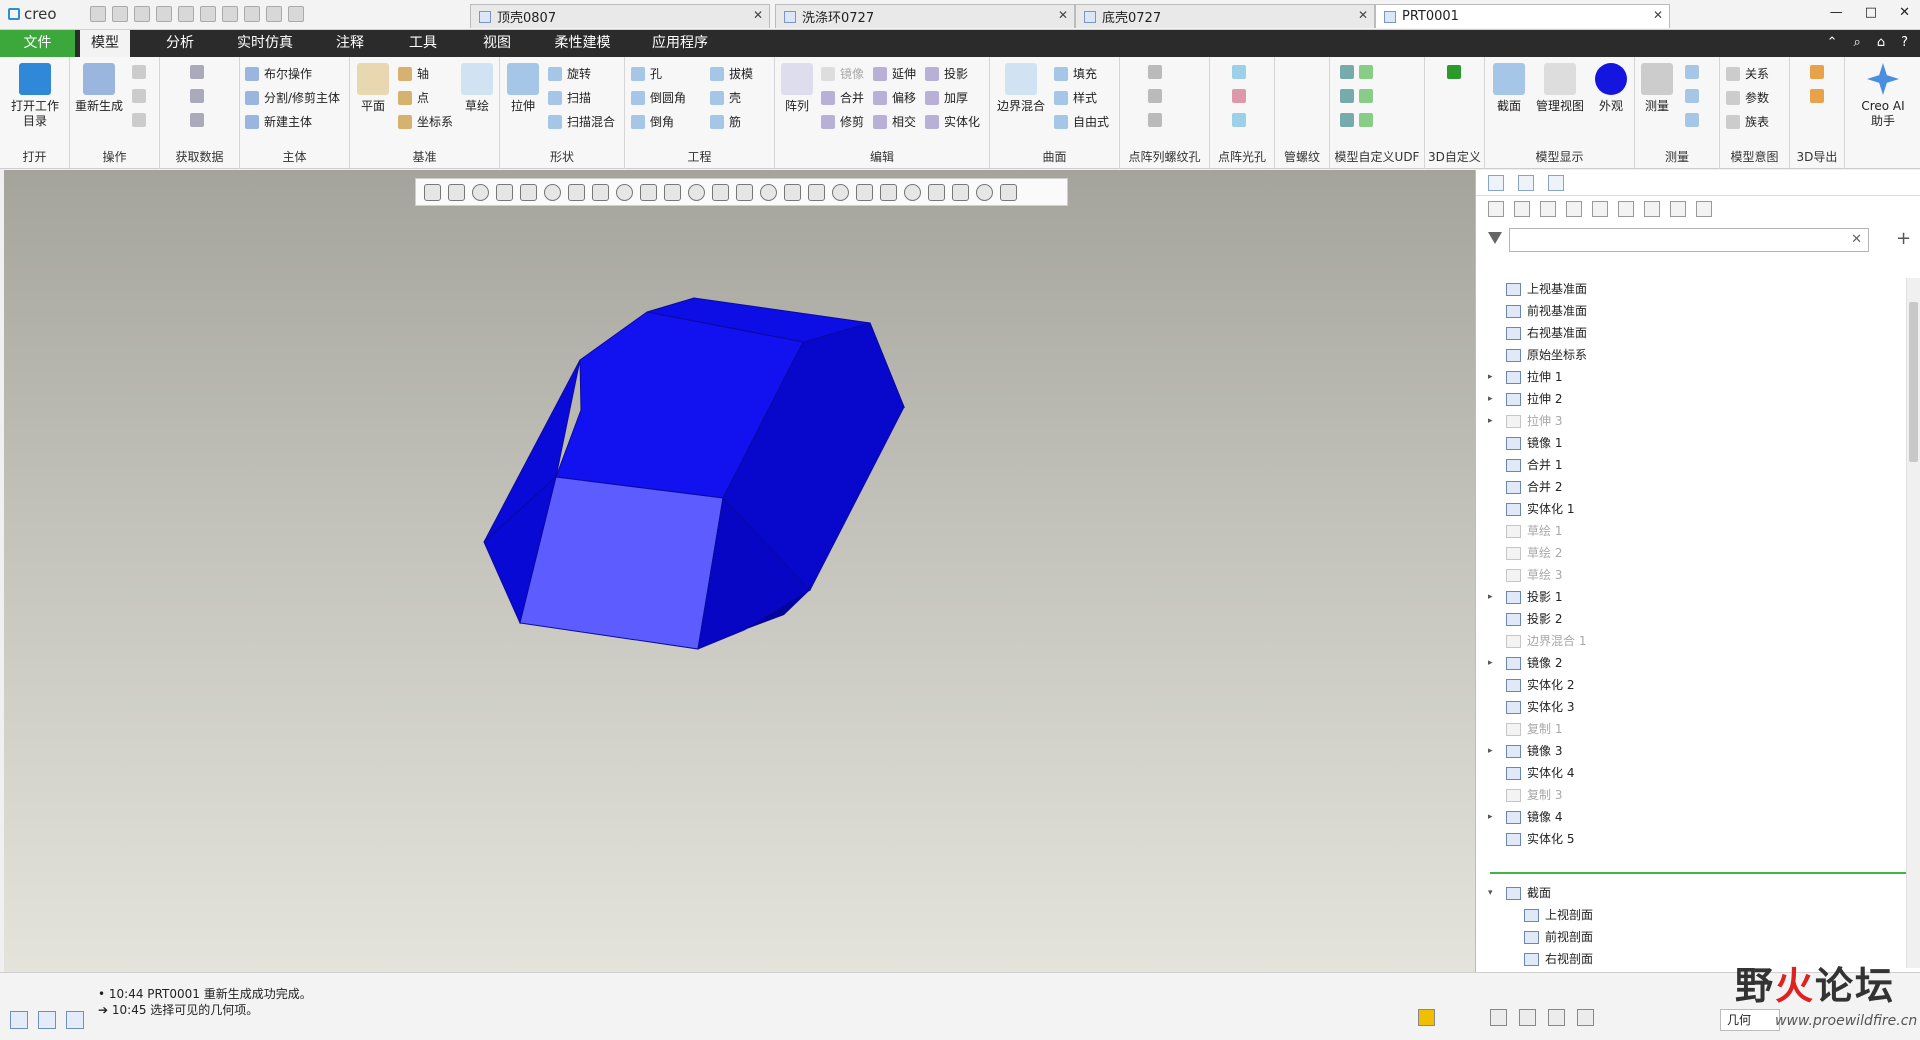  I want to click on family-table-button: 族表, so click(1747, 121).